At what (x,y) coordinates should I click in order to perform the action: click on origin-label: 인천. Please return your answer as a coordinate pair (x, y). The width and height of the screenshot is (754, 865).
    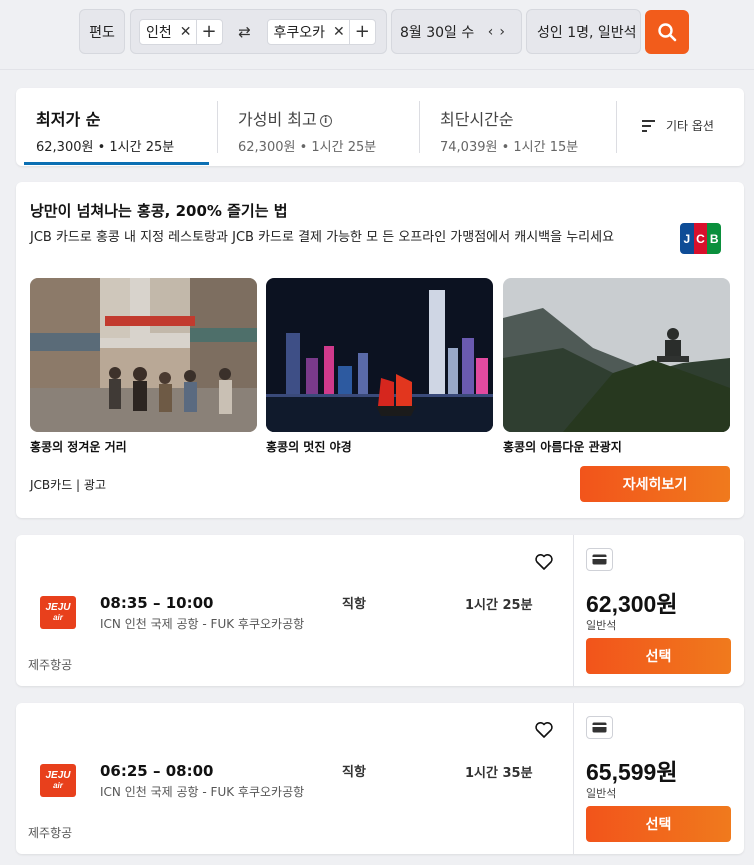
    Looking at the image, I should click on (159, 32).